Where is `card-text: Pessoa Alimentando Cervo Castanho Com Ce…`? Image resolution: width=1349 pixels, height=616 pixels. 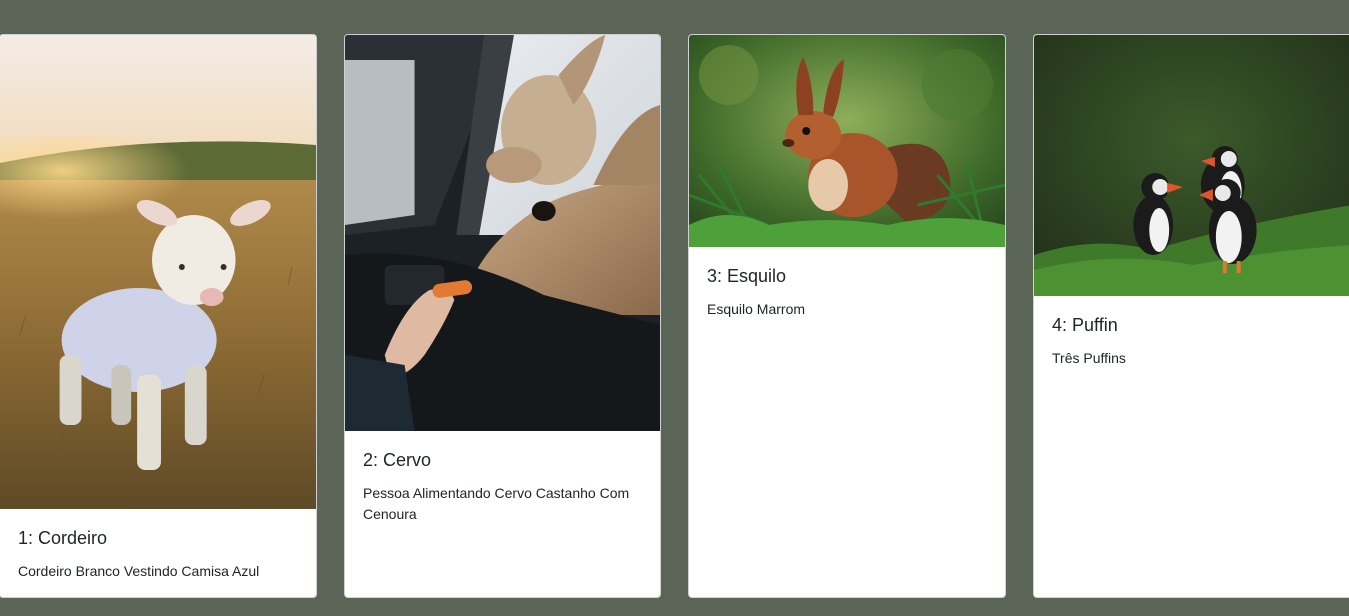 card-text: Pessoa Alimentando Cervo Castanho Com Ce… is located at coordinates (496, 503).